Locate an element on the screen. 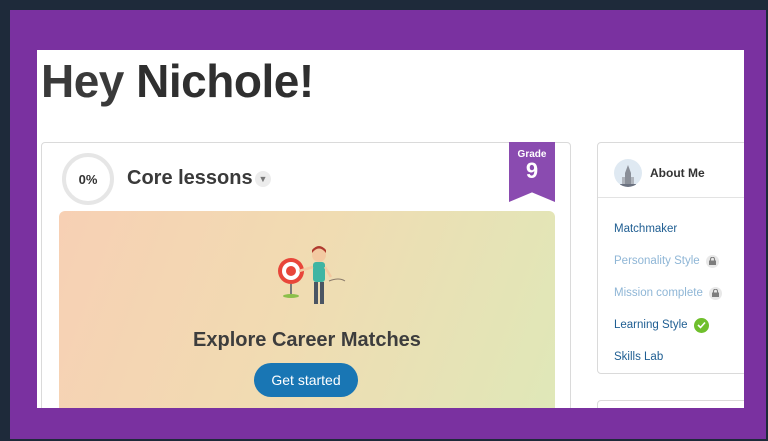 This screenshot has height=441, width=768. about-item-label: Personality Style is located at coordinates (657, 261).